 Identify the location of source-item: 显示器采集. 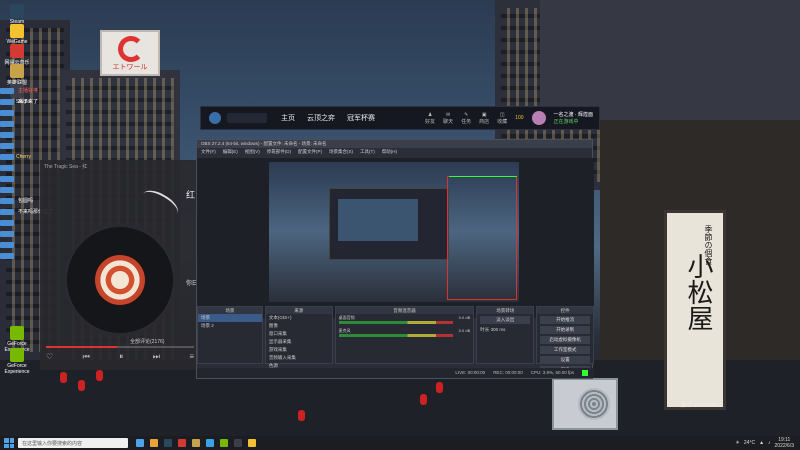
(299, 342).